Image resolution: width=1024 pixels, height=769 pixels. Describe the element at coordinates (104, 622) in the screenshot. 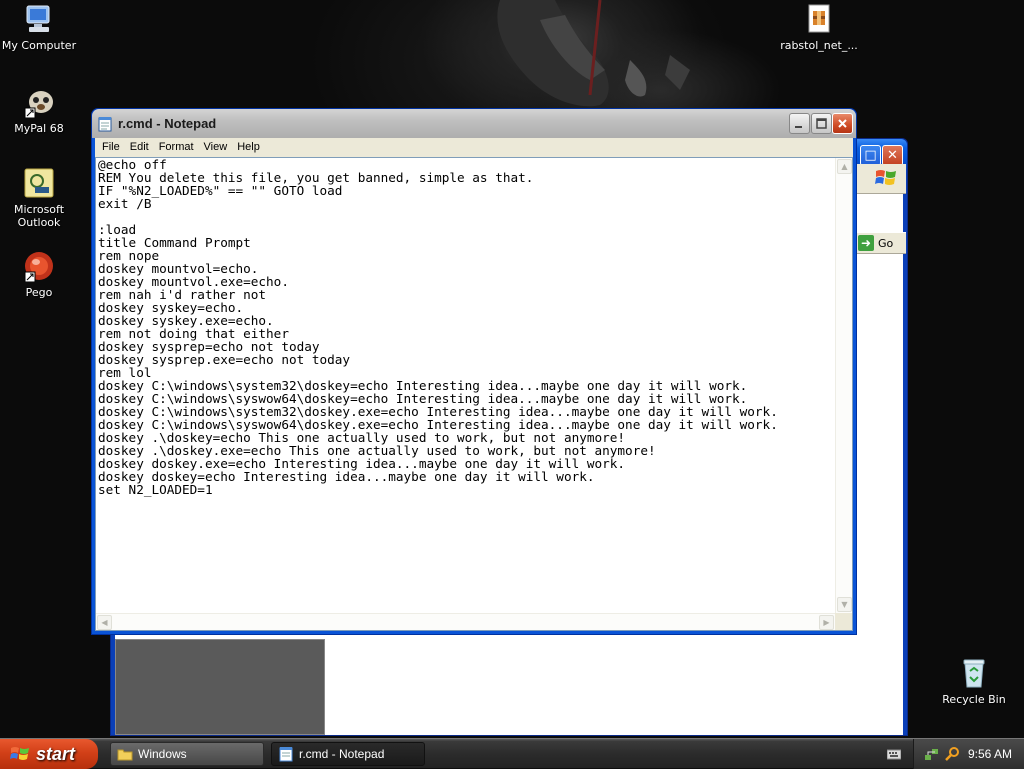

I see `scroll-left-icon: ◀` at that location.